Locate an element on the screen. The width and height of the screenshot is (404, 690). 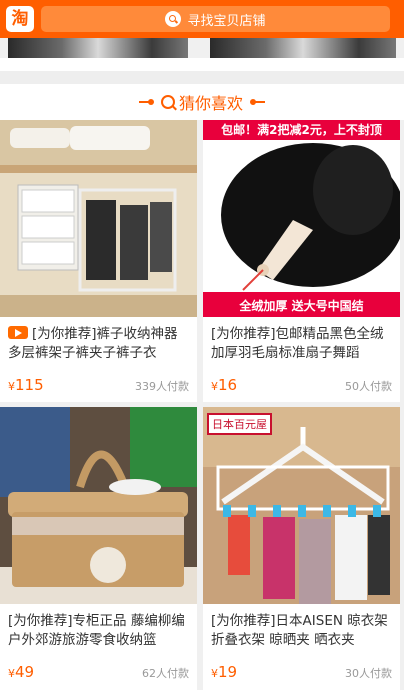
product-title: [为你推荐]裤子收纳神器多层裤架子裤夹子裤子衣 is located at coordinates (99, 344).